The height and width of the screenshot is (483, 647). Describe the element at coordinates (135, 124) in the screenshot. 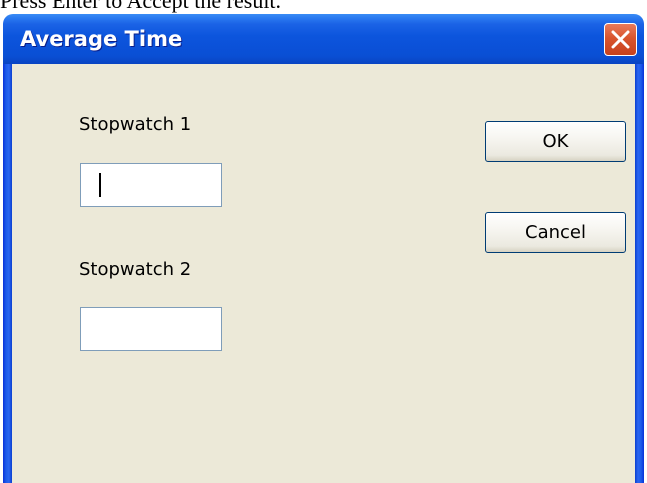

I see `stopwatch1-label: Stopwatch 1` at that location.